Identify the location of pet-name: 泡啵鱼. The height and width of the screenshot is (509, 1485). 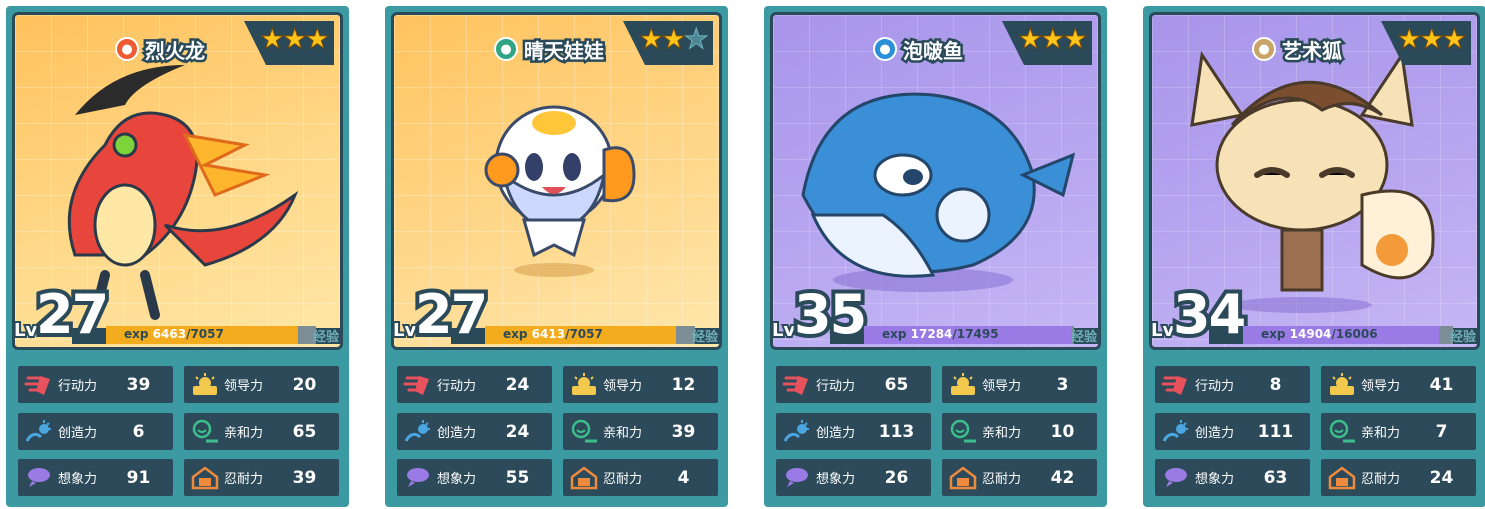
(933, 50).